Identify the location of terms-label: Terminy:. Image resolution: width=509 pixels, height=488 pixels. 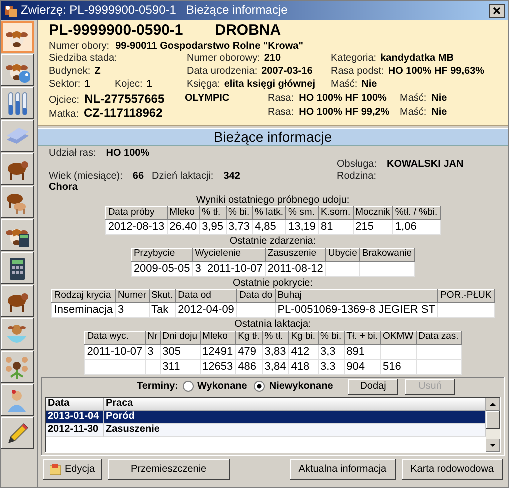
(157, 387).